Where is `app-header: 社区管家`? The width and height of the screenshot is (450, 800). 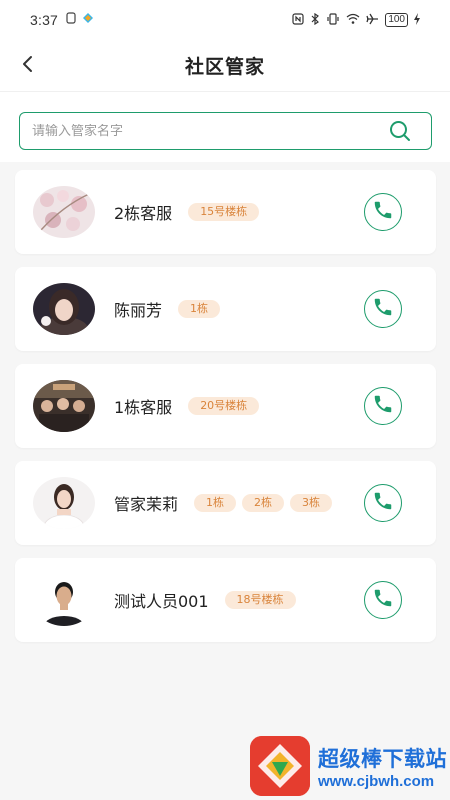
app-header: 社区管家 is located at coordinates (225, 66).